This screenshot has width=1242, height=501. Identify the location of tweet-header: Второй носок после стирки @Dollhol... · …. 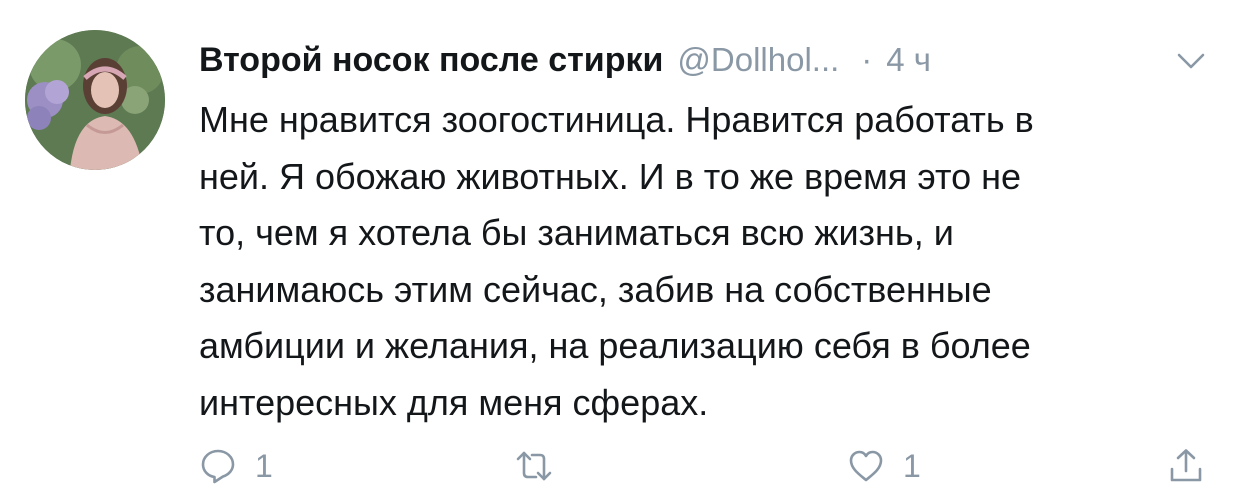
(705, 60).